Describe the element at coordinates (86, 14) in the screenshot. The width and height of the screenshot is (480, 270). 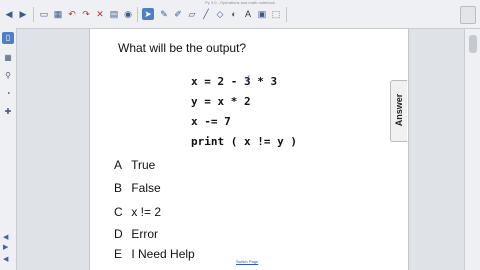
I see `redo-icon: ↷` at that location.